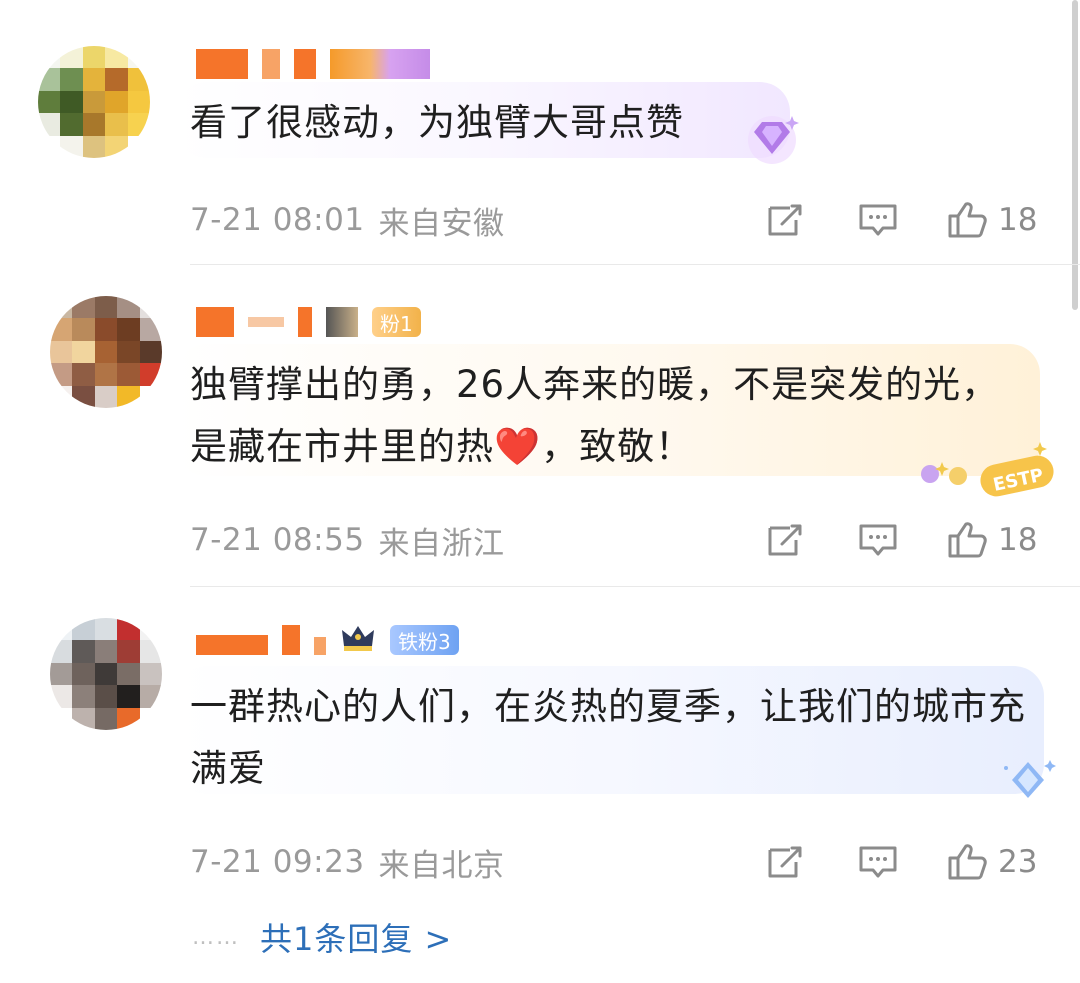 This screenshot has height=983, width=1080. Describe the element at coordinates (277, 862) in the screenshot. I see `comment-time: 7-21 09:23` at that location.